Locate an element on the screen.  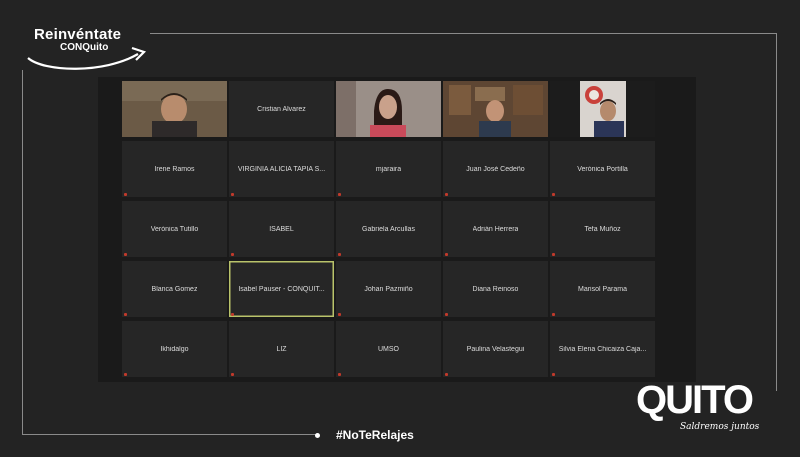
participant-name: mjaraira is located at coordinates (388, 169).